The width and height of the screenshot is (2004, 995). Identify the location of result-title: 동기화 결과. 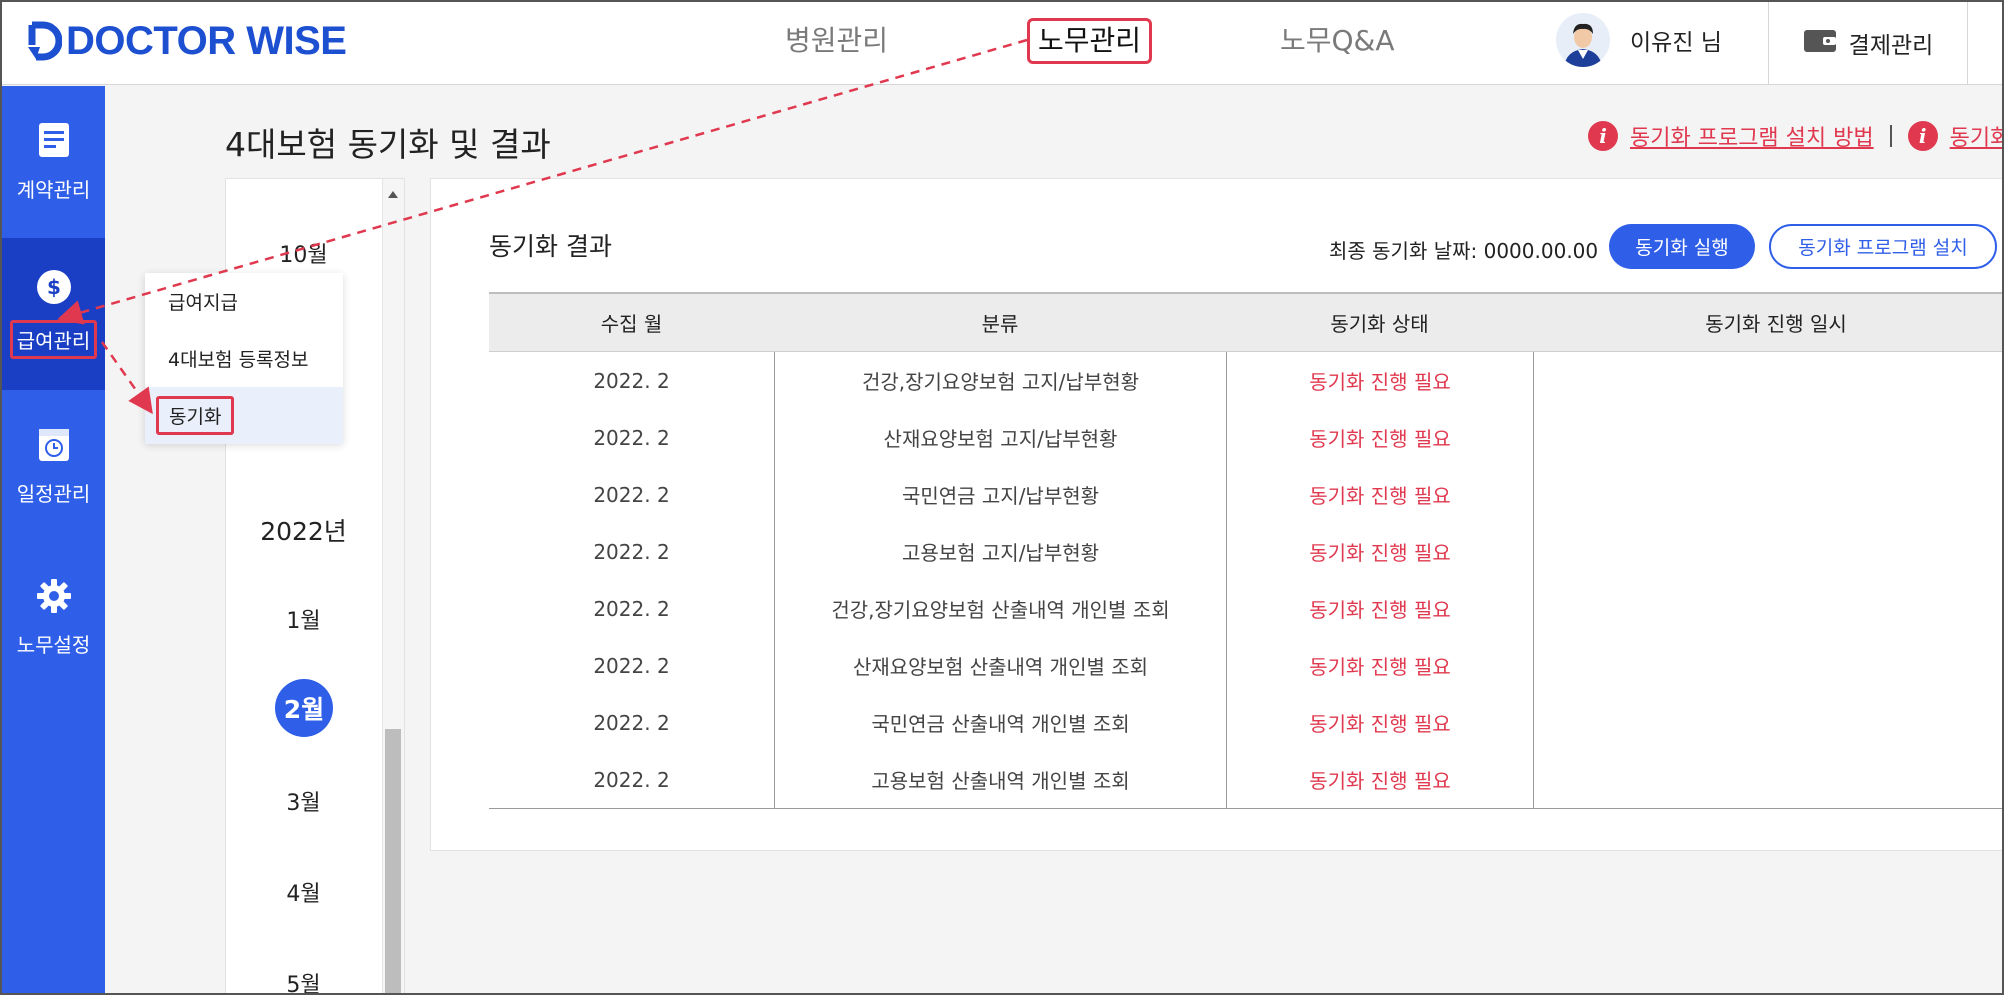
(550, 246).